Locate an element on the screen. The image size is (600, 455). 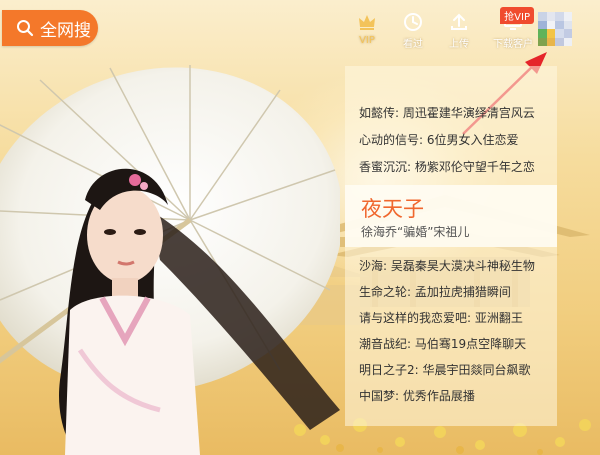
grab-vip-badge: 抢VIP is located at coordinates (517, 15).